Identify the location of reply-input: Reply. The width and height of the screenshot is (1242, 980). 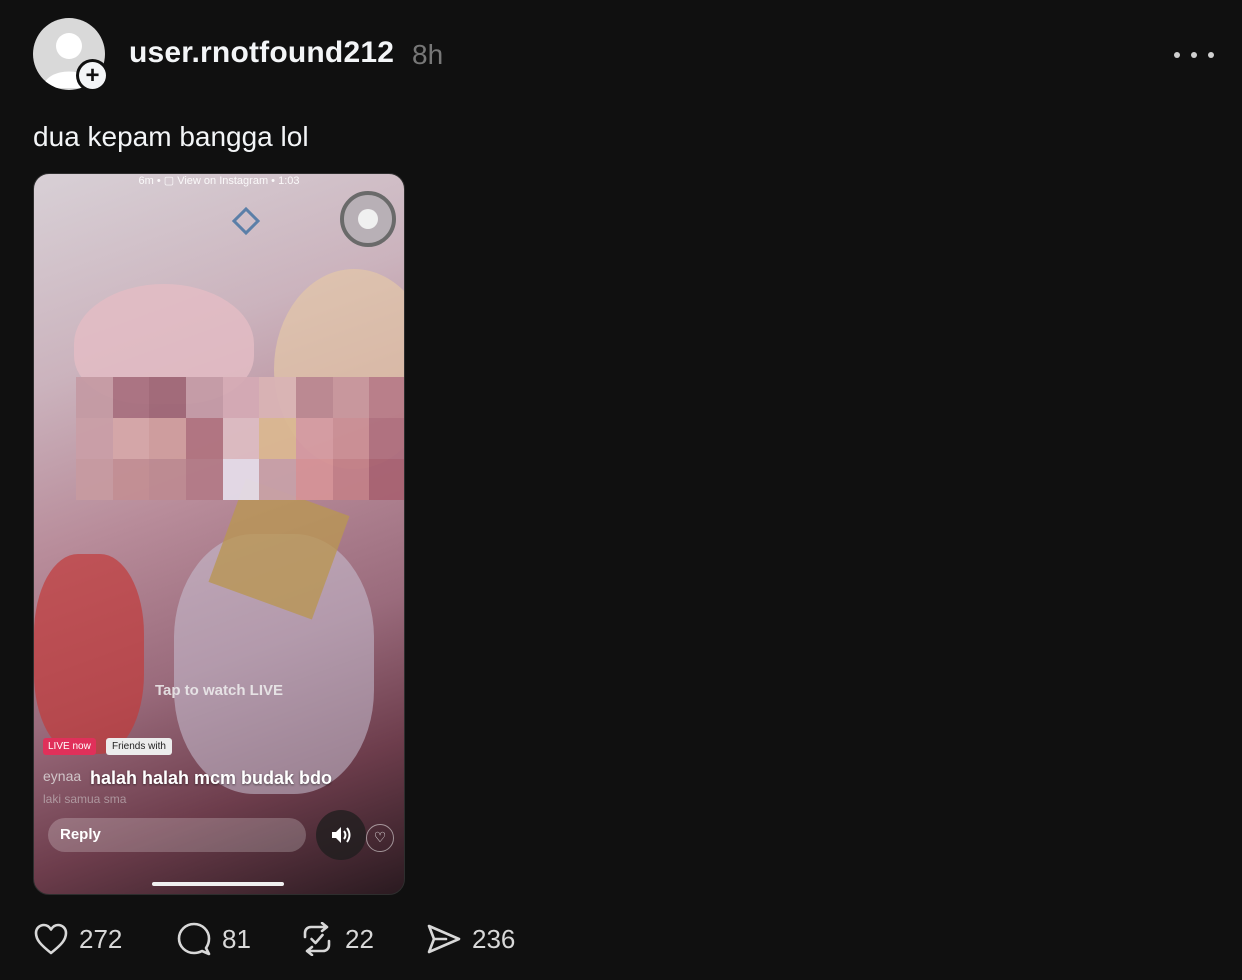
(177, 835).